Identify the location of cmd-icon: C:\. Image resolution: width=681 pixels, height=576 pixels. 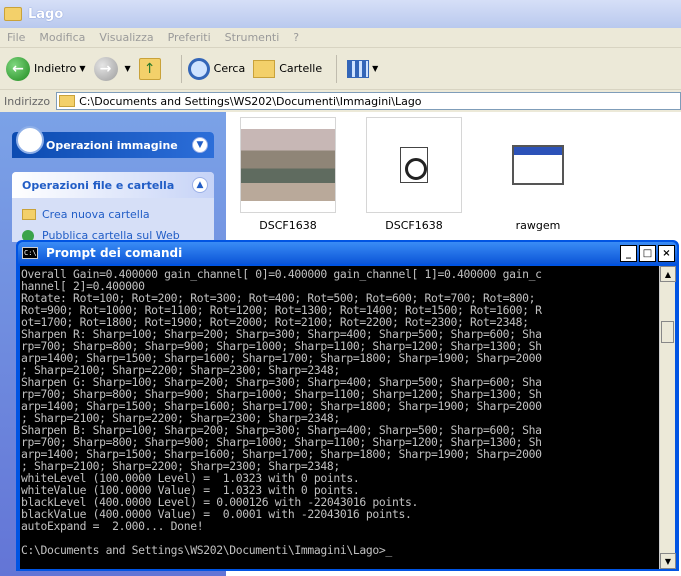
(30, 253).